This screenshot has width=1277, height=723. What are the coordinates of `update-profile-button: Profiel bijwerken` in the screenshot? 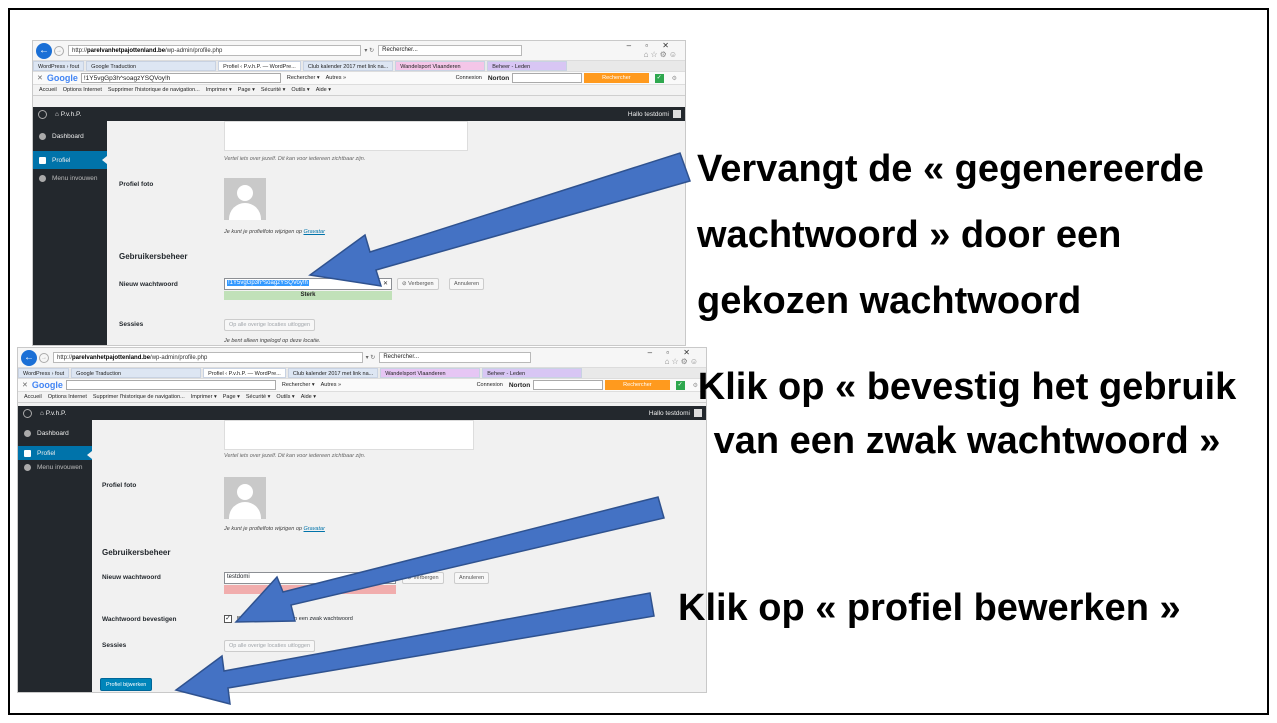 It's located at (126, 684).